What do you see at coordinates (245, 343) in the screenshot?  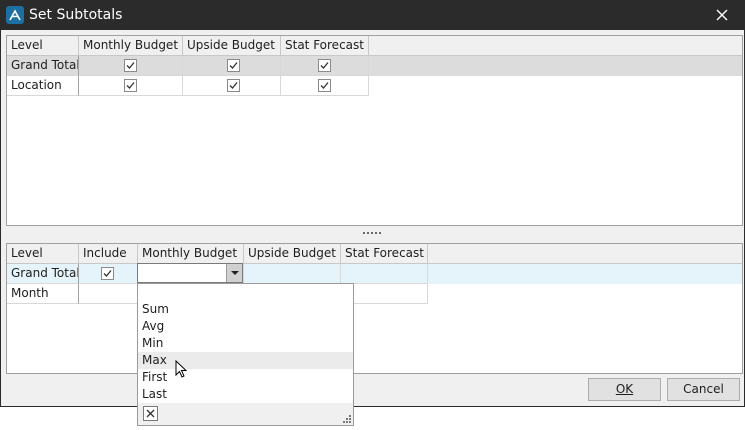 I see `option-min: Min` at bounding box center [245, 343].